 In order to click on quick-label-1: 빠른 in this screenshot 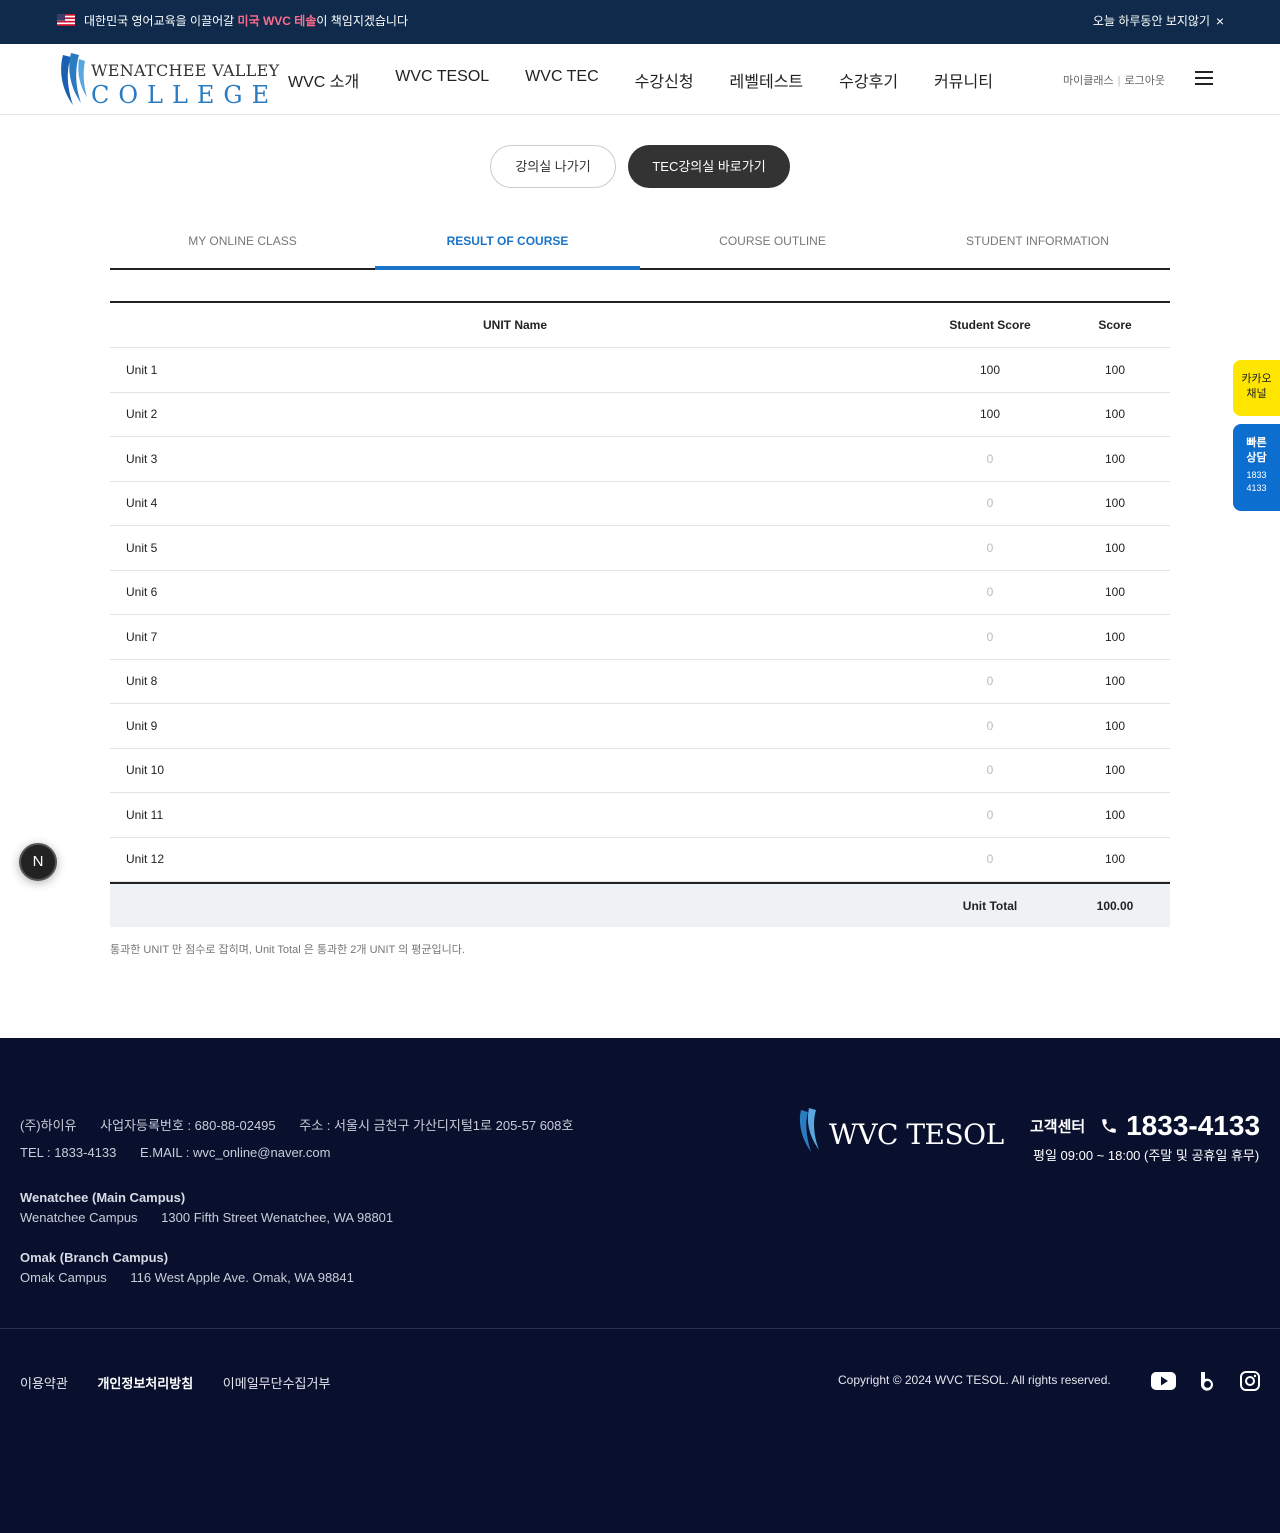, I will do `click(1256, 443)`.